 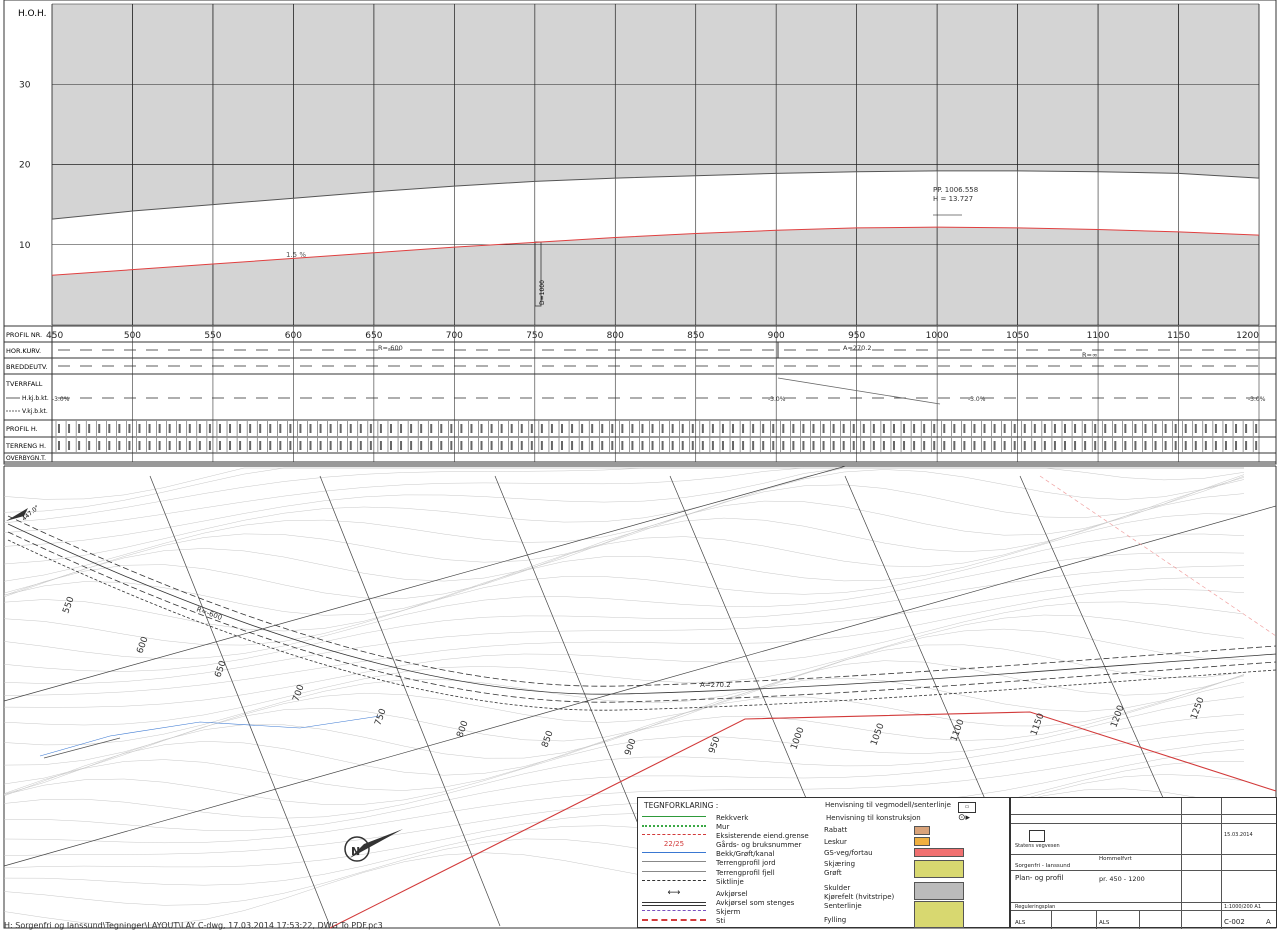 I want to click on drawing-number: C-002, so click(x=1234, y=922).